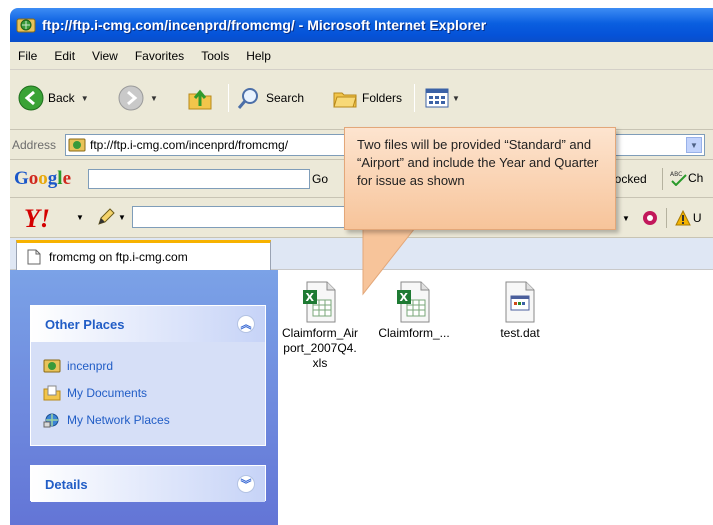  I want to click on back-arrow-icon, so click(31, 98).